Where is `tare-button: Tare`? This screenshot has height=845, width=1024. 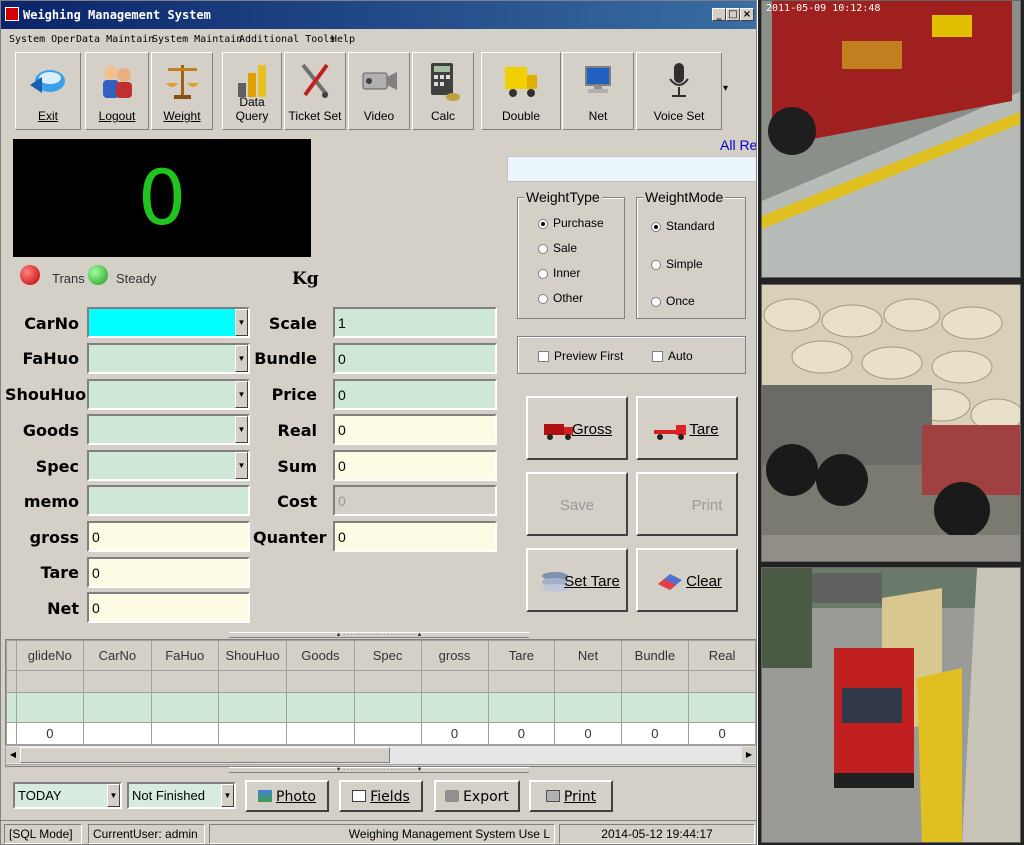 tare-button: Tare is located at coordinates (687, 428).